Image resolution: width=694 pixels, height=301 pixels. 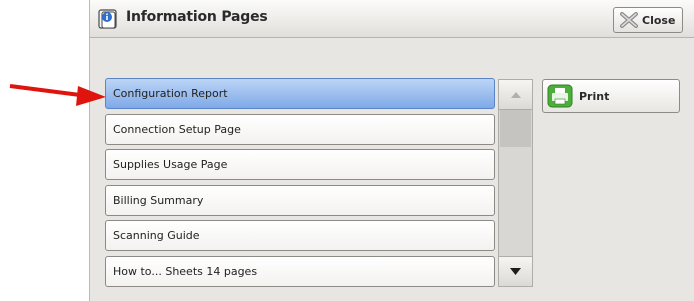 I want to click on list-scrollbar, so click(x=515, y=183).